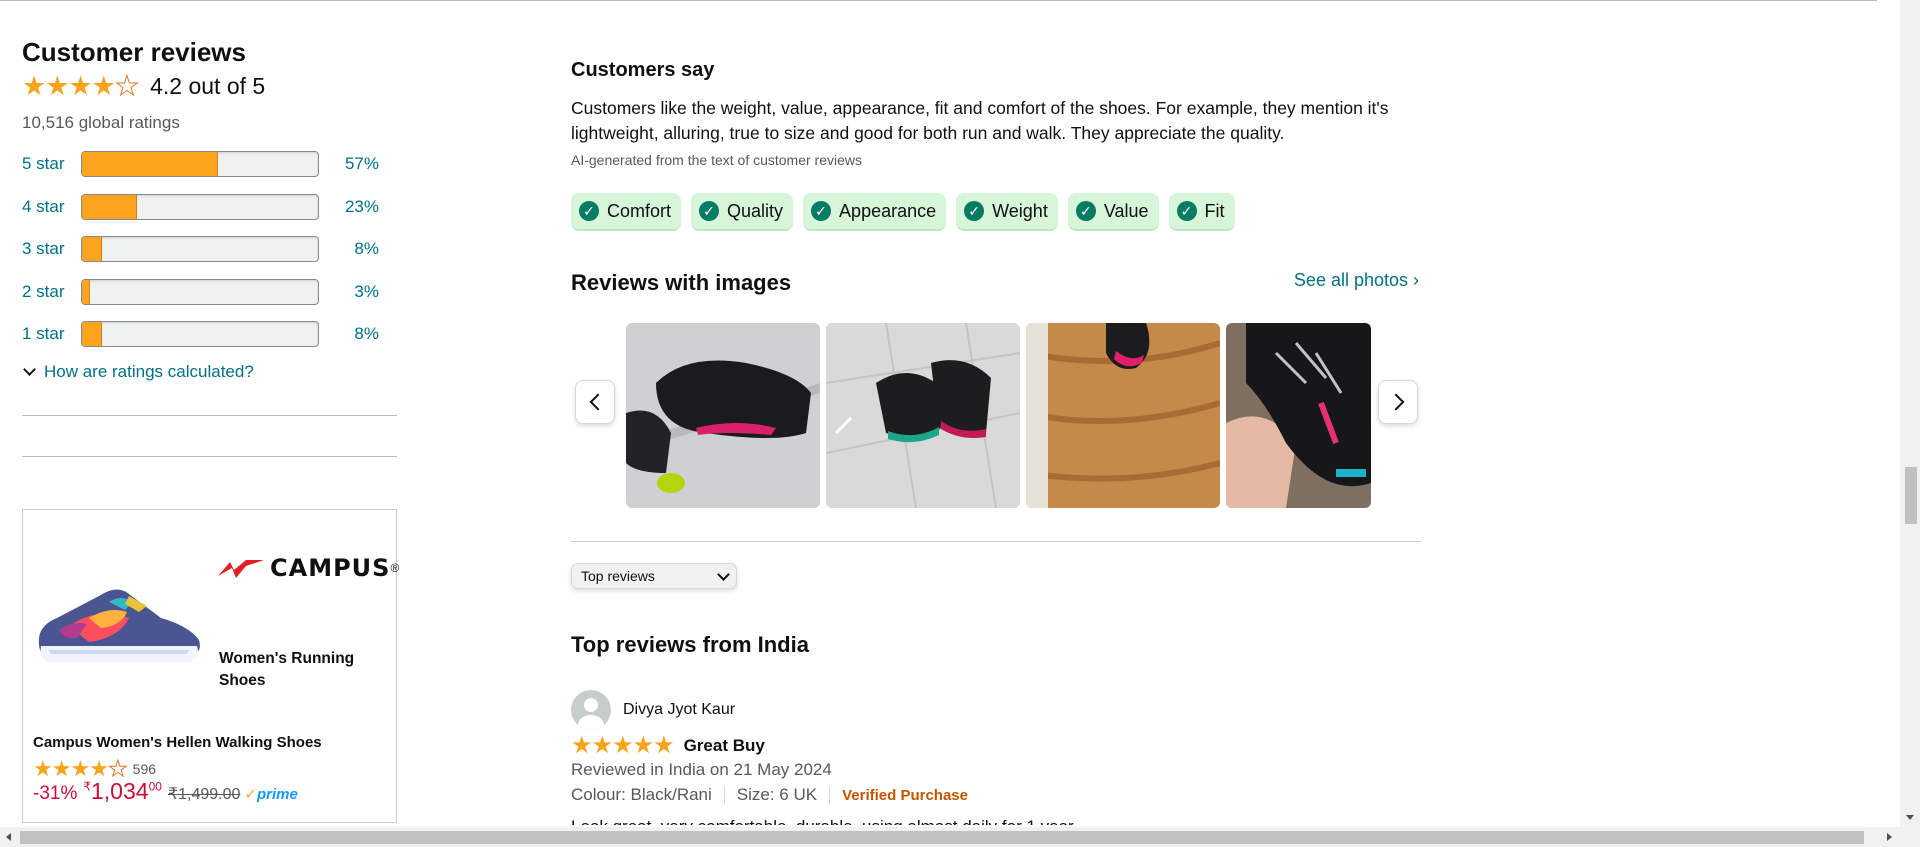 This screenshot has height=847, width=1920. I want to click on carousel-prev-button, so click(595, 402).